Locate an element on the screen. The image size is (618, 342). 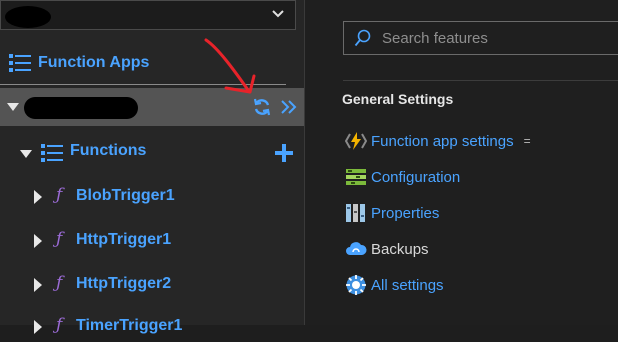
function-apps-header: Function Apps is located at coordinates (78, 63).